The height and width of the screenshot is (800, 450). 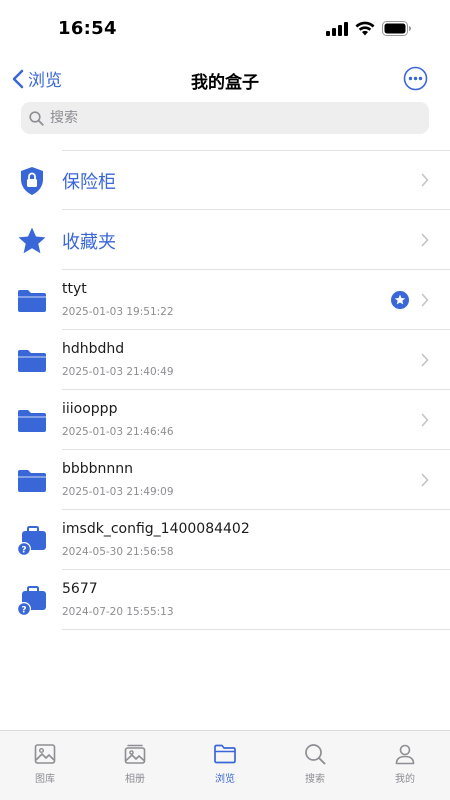 What do you see at coordinates (225, 600) in the screenshot?
I see `list-item-file: ? 5677 2024-07-20 15:55:13` at bounding box center [225, 600].